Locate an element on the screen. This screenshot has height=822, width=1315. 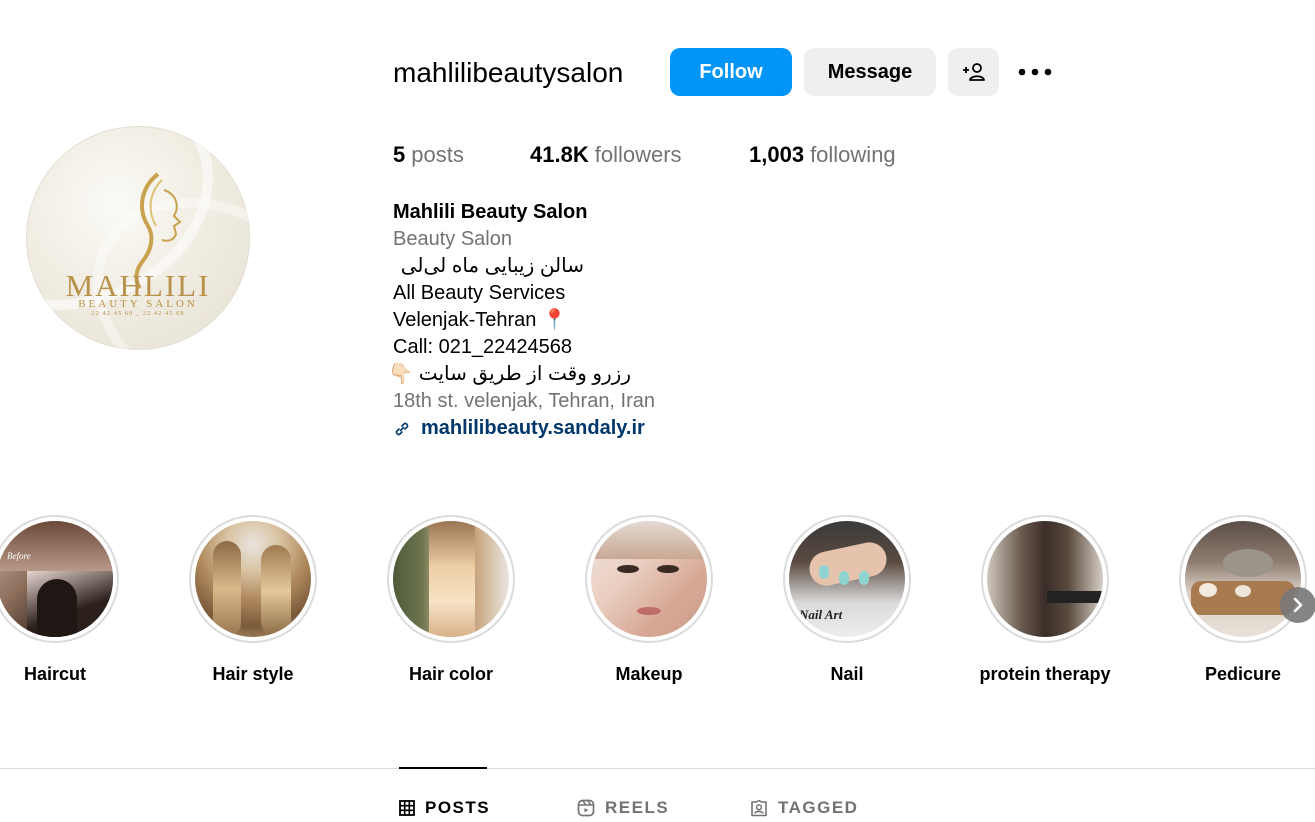
highlight-ring: Nail Art is located at coordinates (847, 579).